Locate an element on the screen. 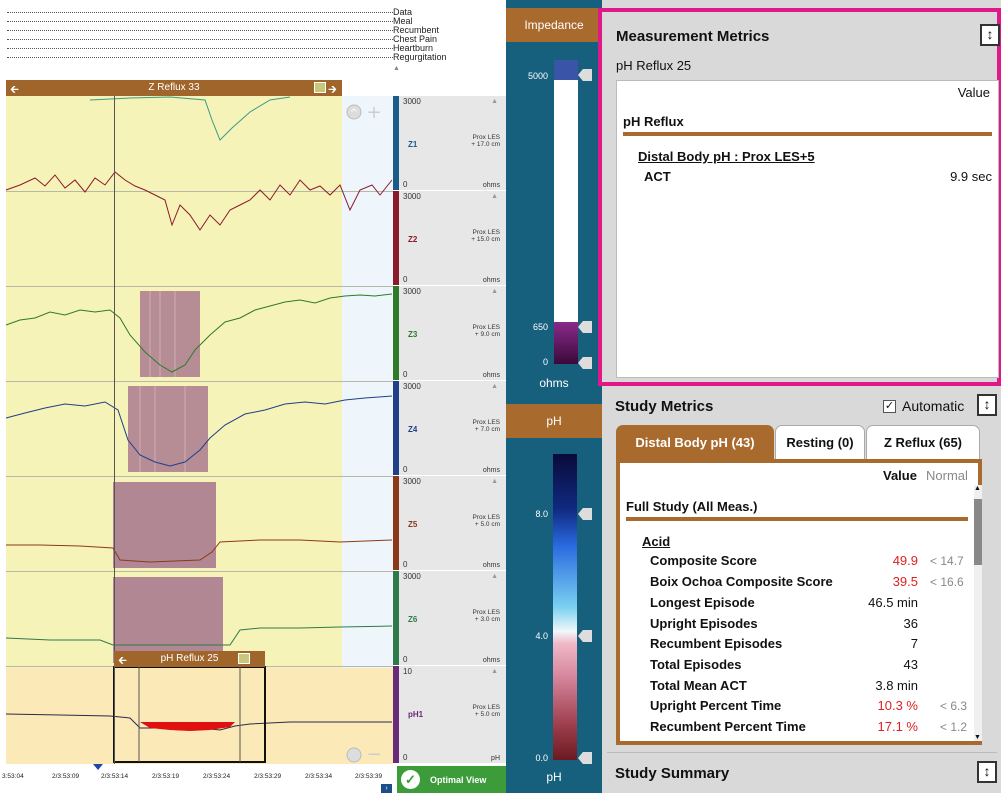 This screenshot has height=793, width=1001. channel-z1: 3000 ▲ Z1 Prox LES + 17.0 cm 0 ohms is located at coordinates (449, 143).